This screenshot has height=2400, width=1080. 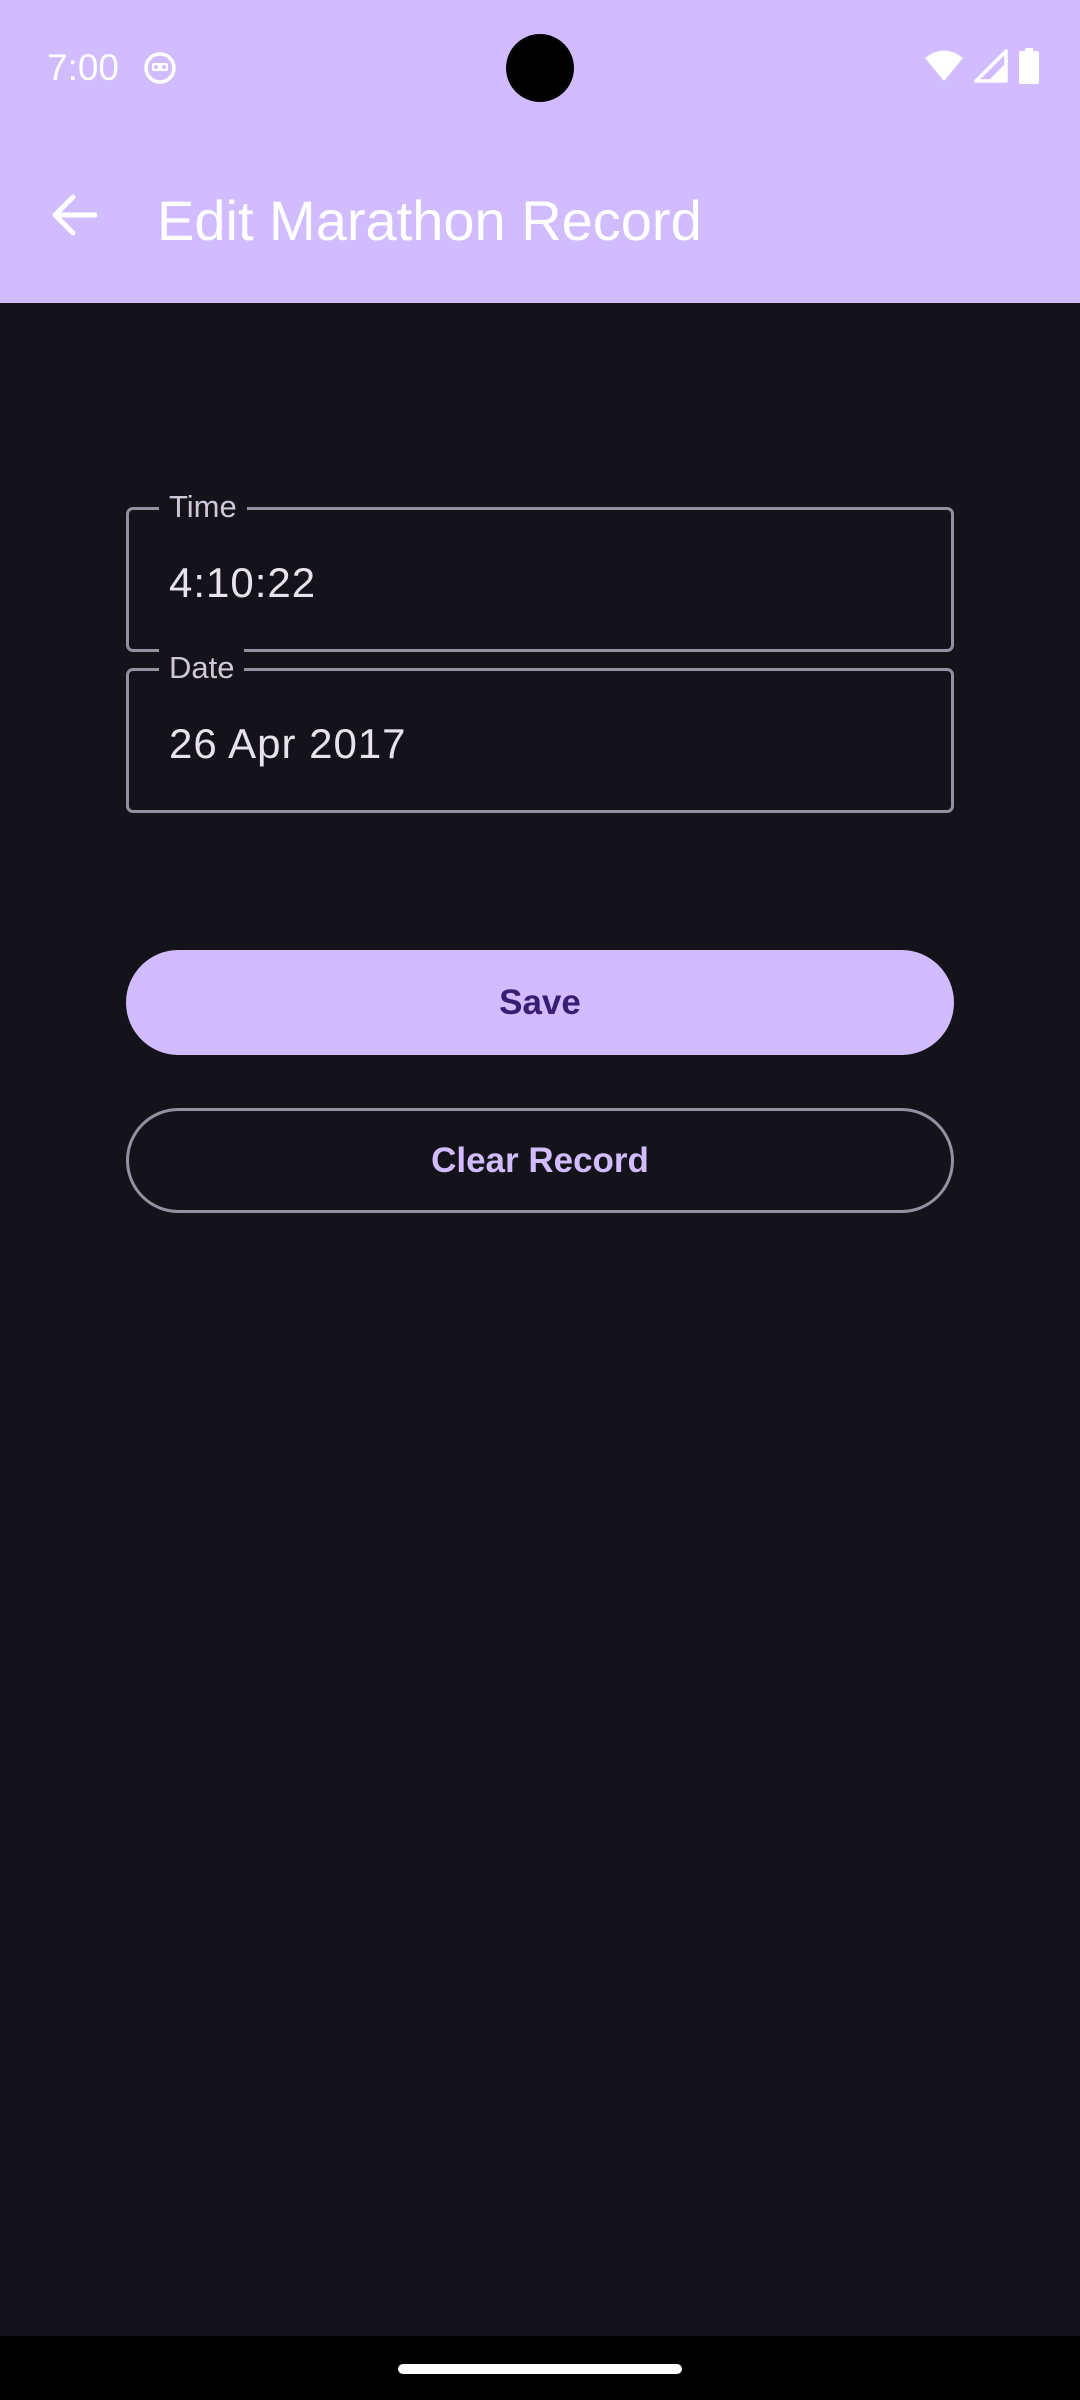 I want to click on camera-cutout, so click(x=540, y=68).